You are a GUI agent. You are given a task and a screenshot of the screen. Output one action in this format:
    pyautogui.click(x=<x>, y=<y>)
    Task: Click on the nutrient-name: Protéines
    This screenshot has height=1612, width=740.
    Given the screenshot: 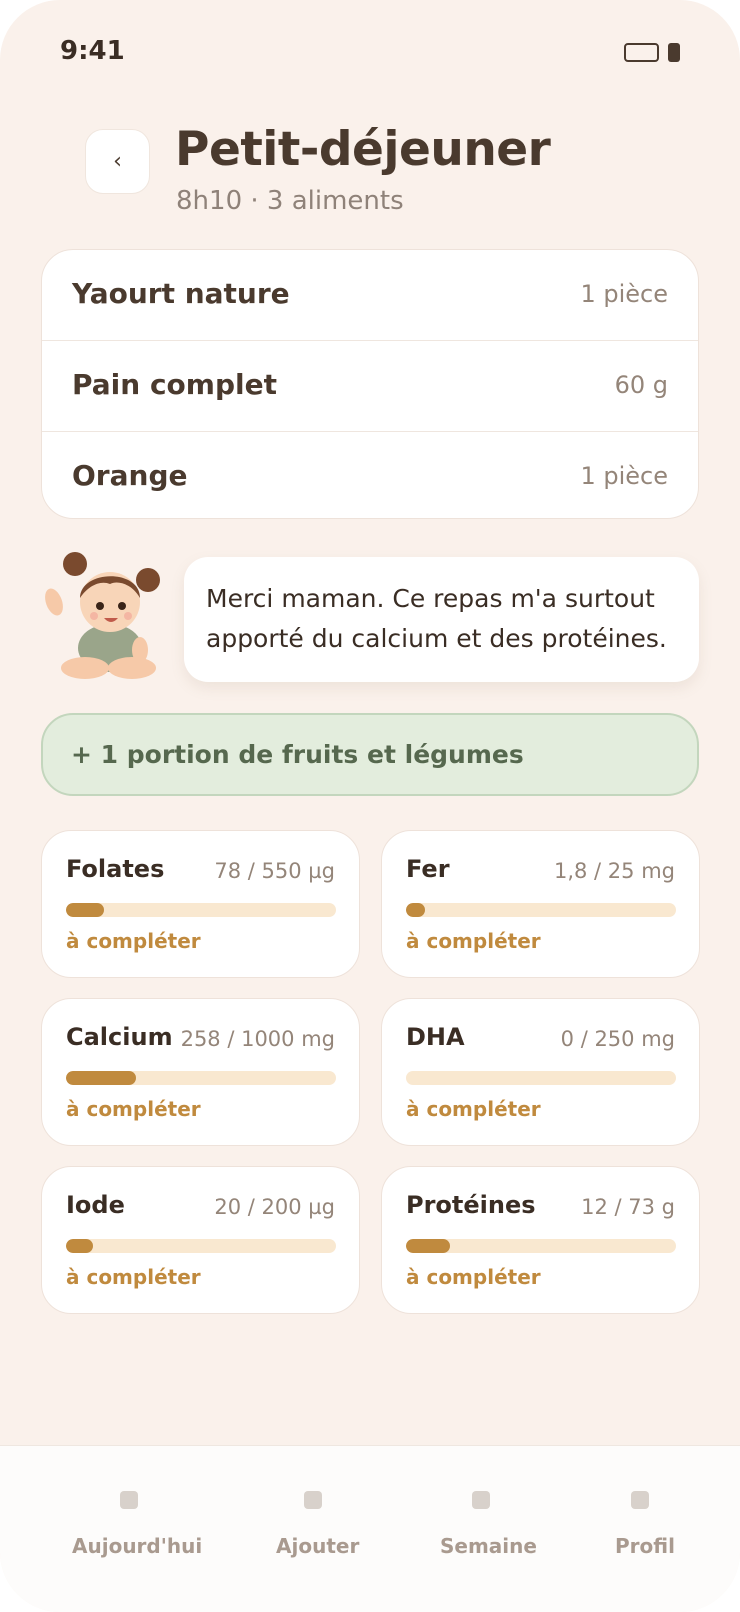 What is the action you would take?
    pyautogui.click(x=471, y=1205)
    